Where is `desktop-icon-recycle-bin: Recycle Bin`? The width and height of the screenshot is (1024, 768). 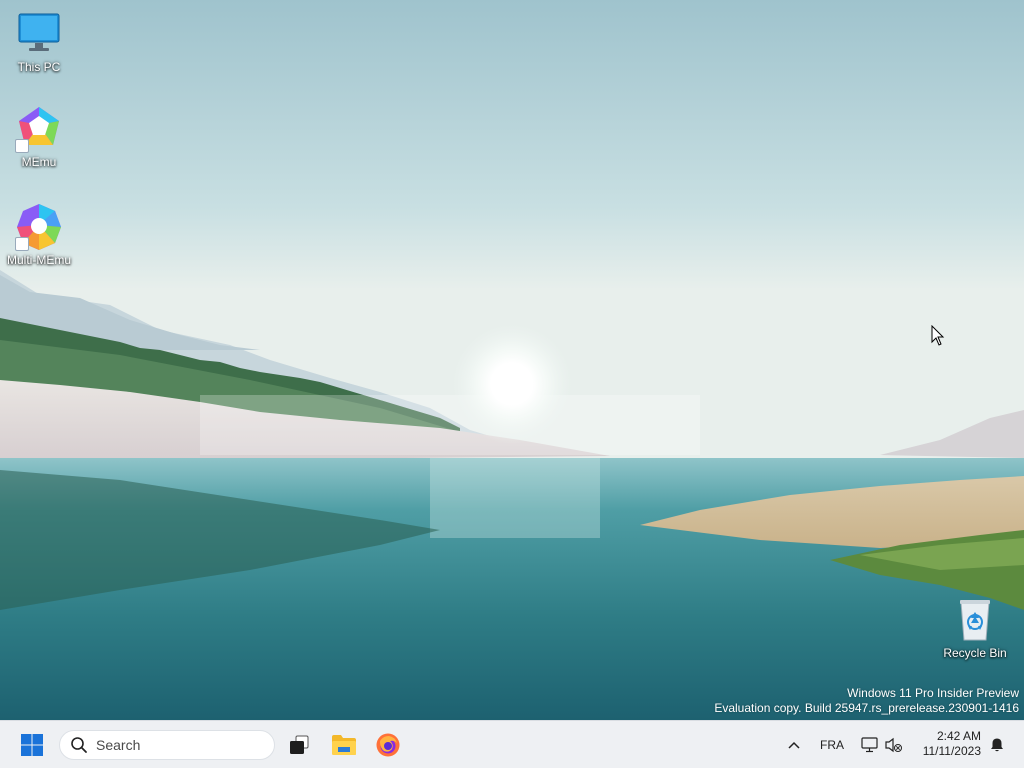
desktop-icon-recycle-bin: Recycle Bin is located at coordinates (975, 628).